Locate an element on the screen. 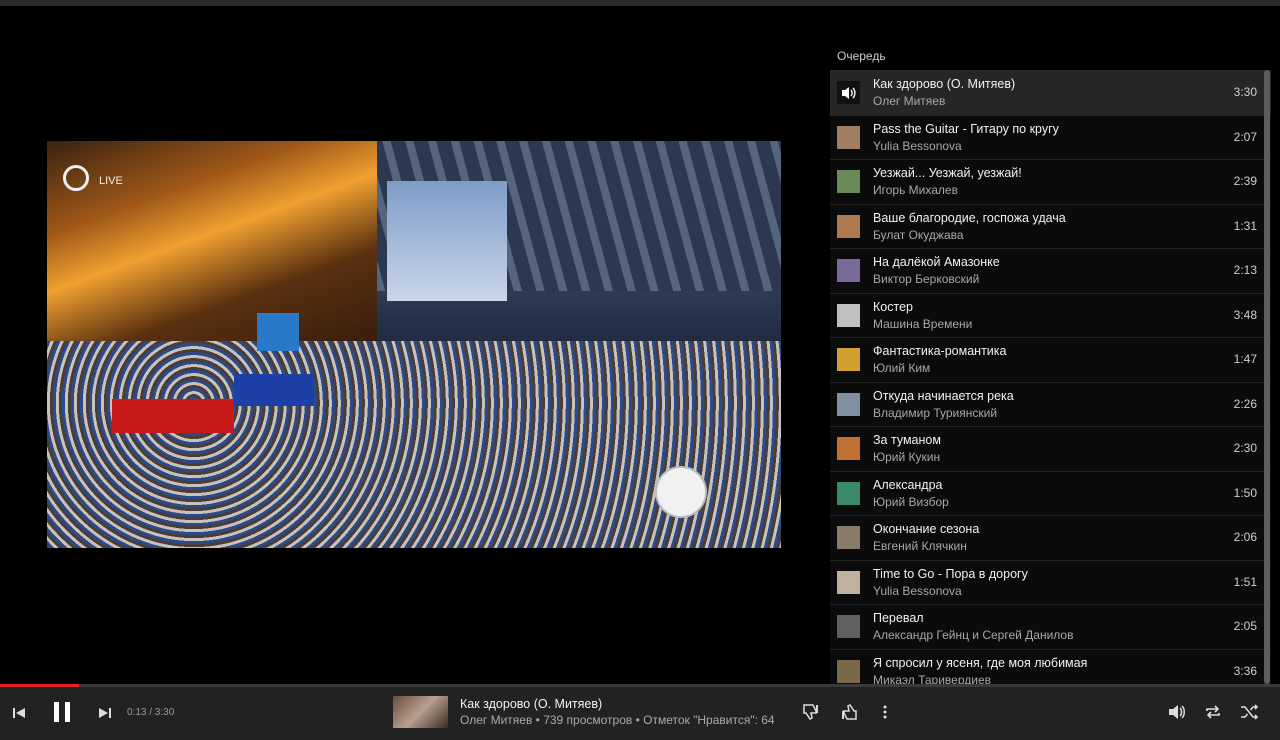 The height and width of the screenshot is (740, 1280). ok-logo-icon is located at coordinates (76, 178).